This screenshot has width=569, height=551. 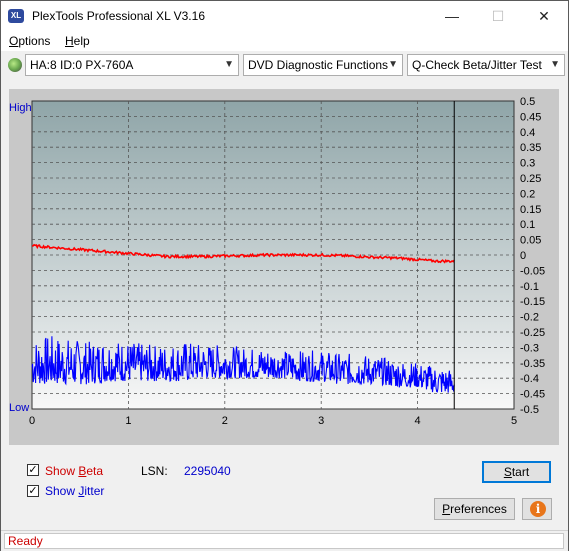 I want to click on close-button: ✕, so click(x=544, y=16).